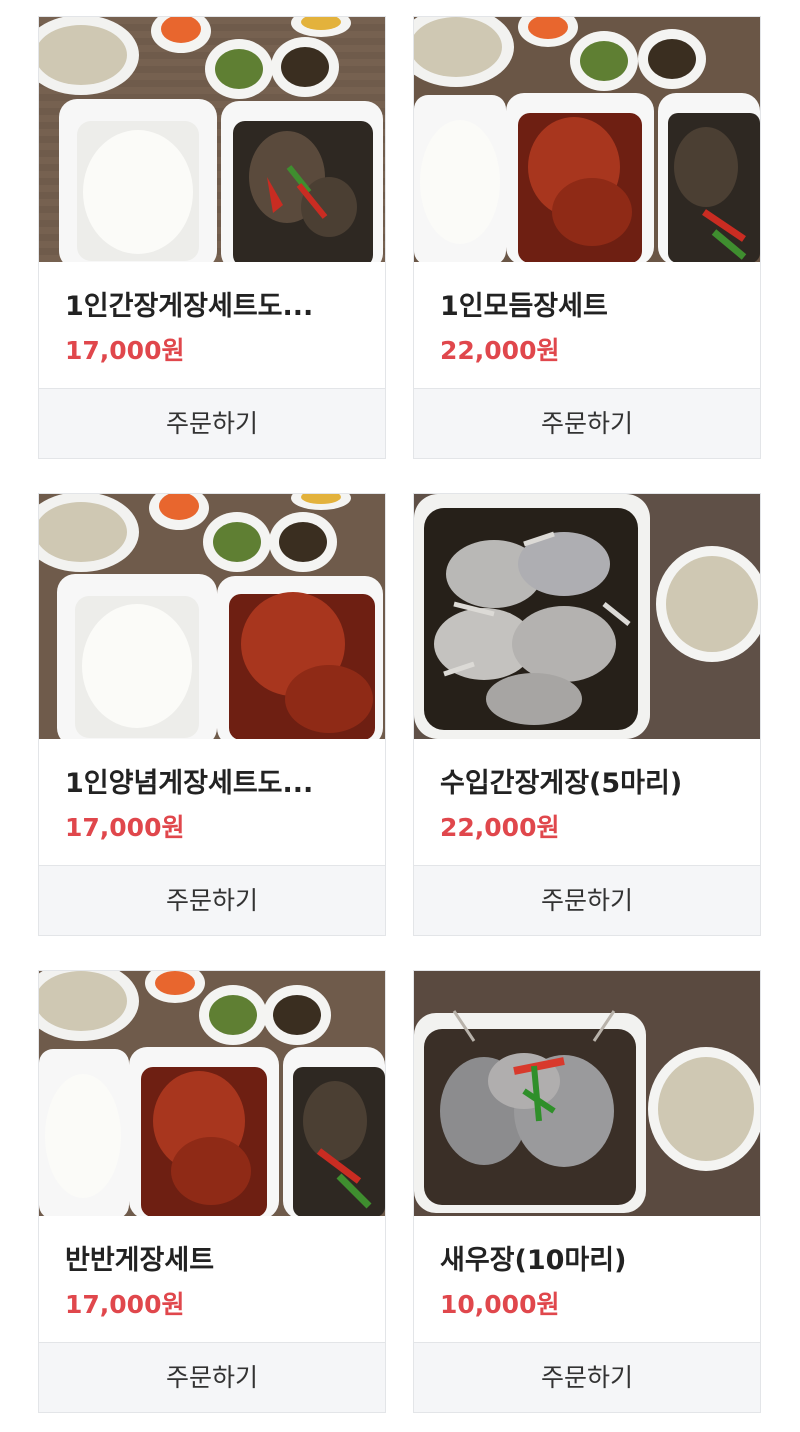  What do you see at coordinates (215, 1257) in the screenshot?
I see `product-name: 반반게장세트` at bounding box center [215, 1257].